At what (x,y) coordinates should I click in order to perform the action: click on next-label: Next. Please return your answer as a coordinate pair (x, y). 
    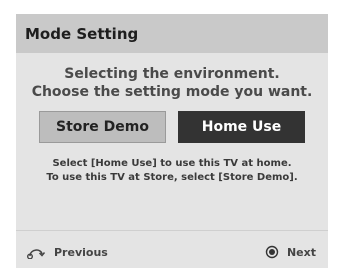
    Looking at the image, I should click on (301, 252).